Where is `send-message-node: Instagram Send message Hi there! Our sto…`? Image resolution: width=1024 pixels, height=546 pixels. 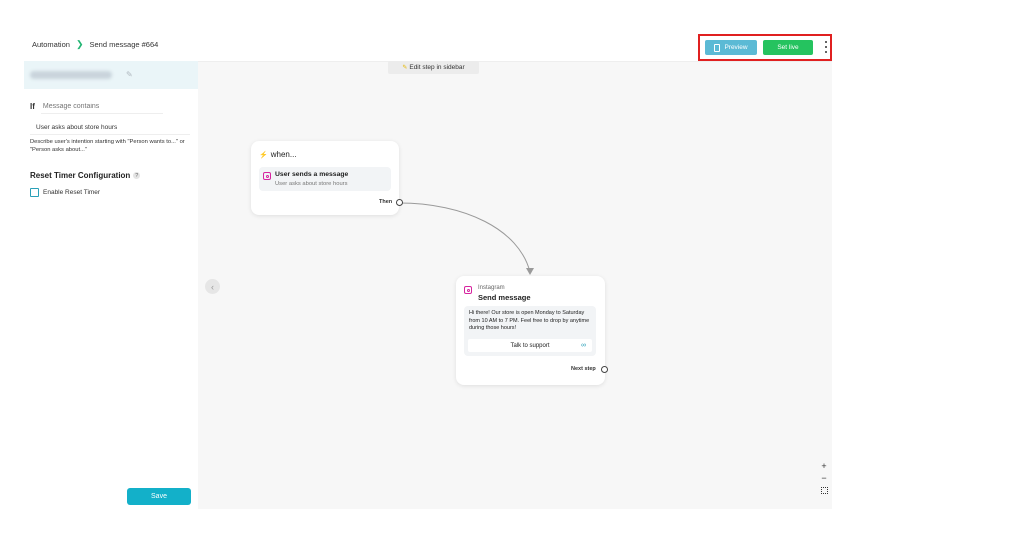
send-message-node: Instagram Send message Hi there! Our sto… is located at coordinates (532, 330).